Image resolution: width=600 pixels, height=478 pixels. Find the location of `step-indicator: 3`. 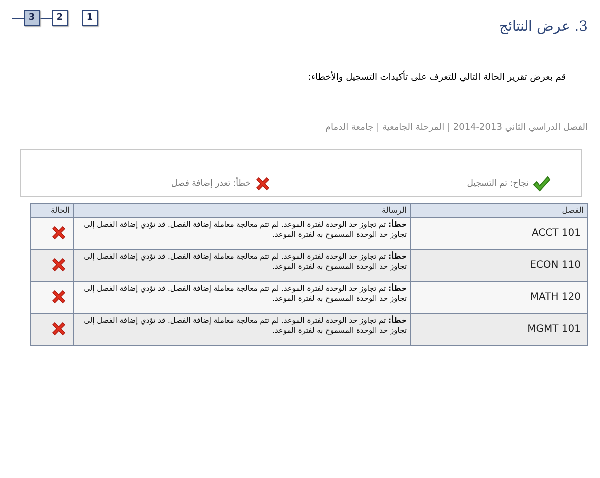

step-indicator: 3 is located at coordinates (32, 18).